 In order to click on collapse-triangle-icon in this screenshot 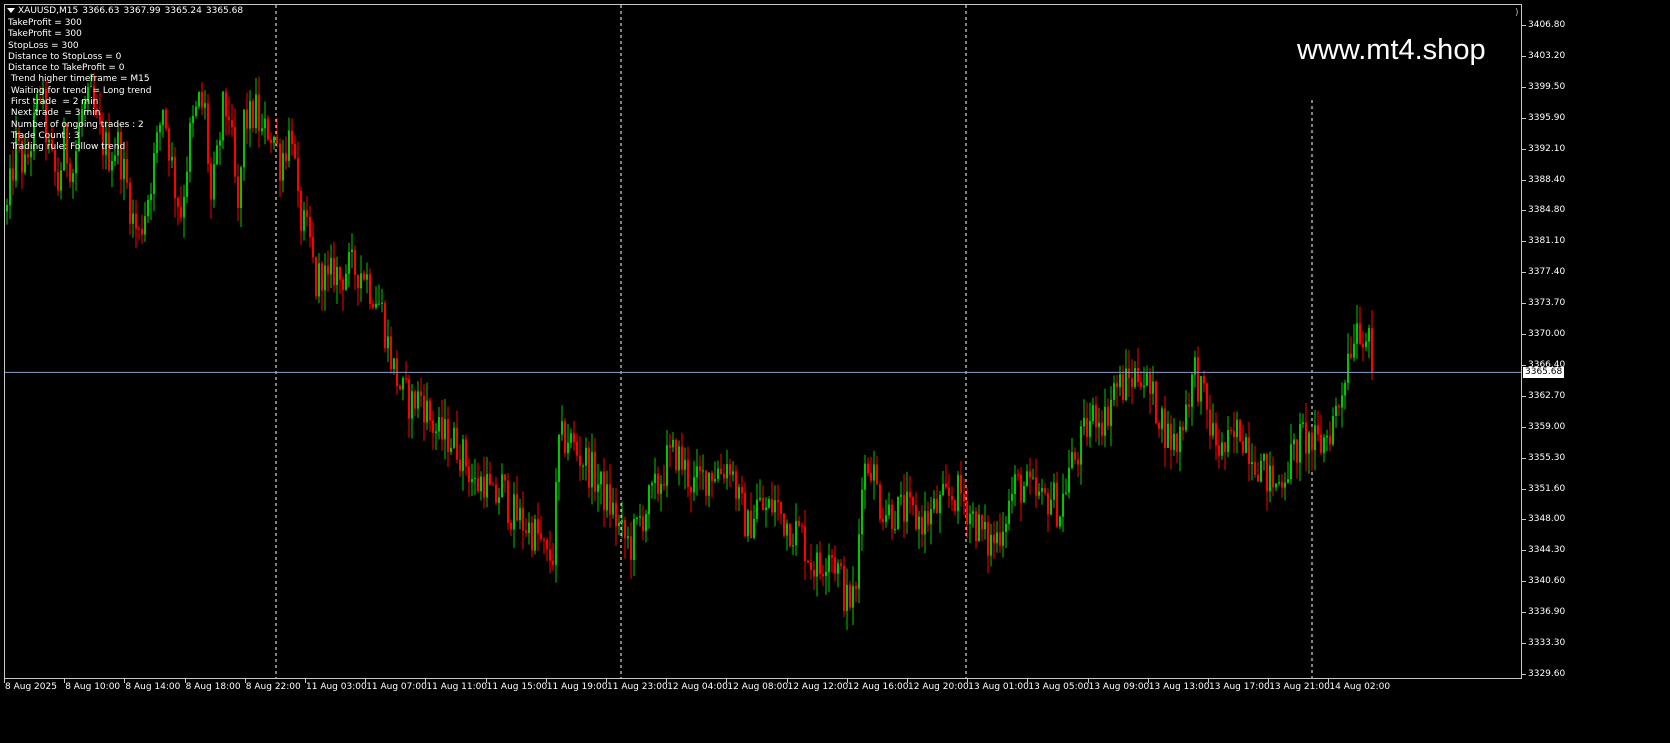, I will do `click(11, 10)`.